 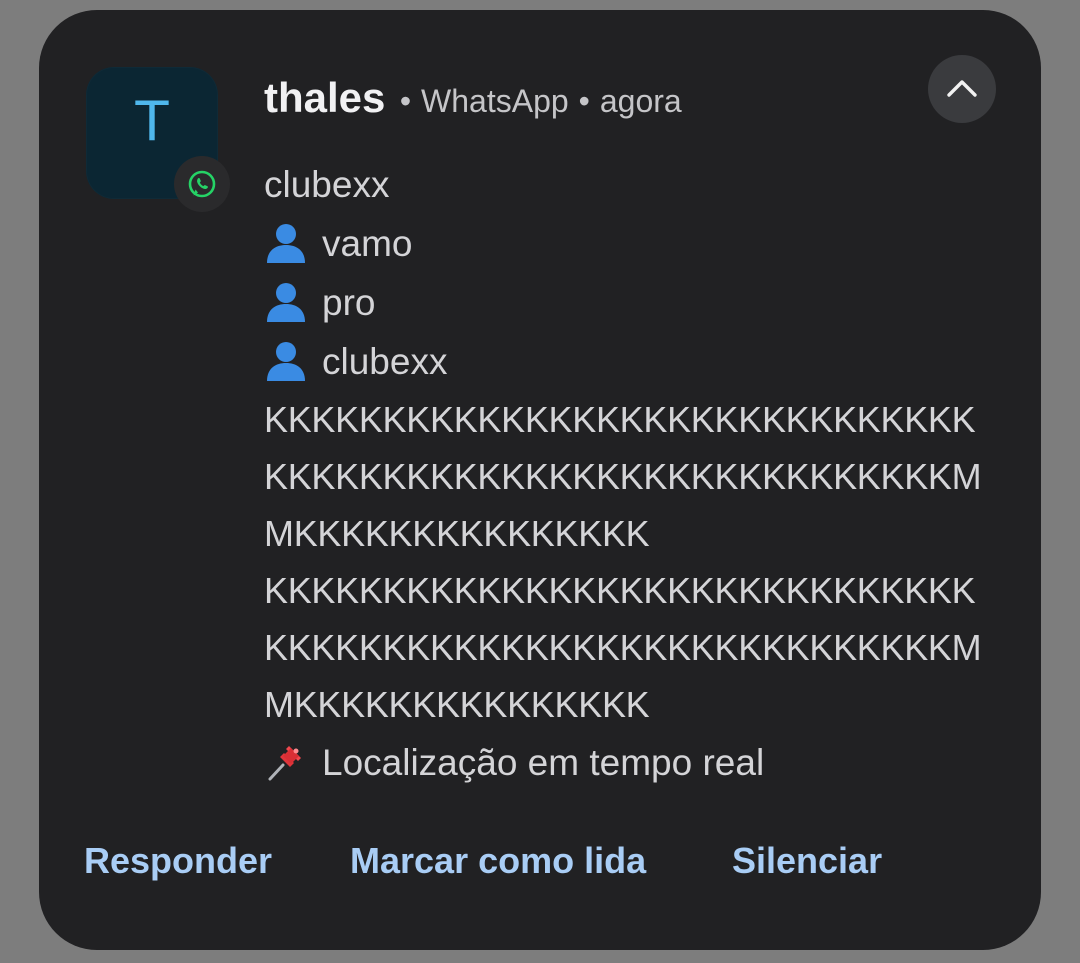 What do you see at coordinates (543, 762) in the screenshot?
I see `location-text: Localização em tempo real` at bounding box center [543, 762].